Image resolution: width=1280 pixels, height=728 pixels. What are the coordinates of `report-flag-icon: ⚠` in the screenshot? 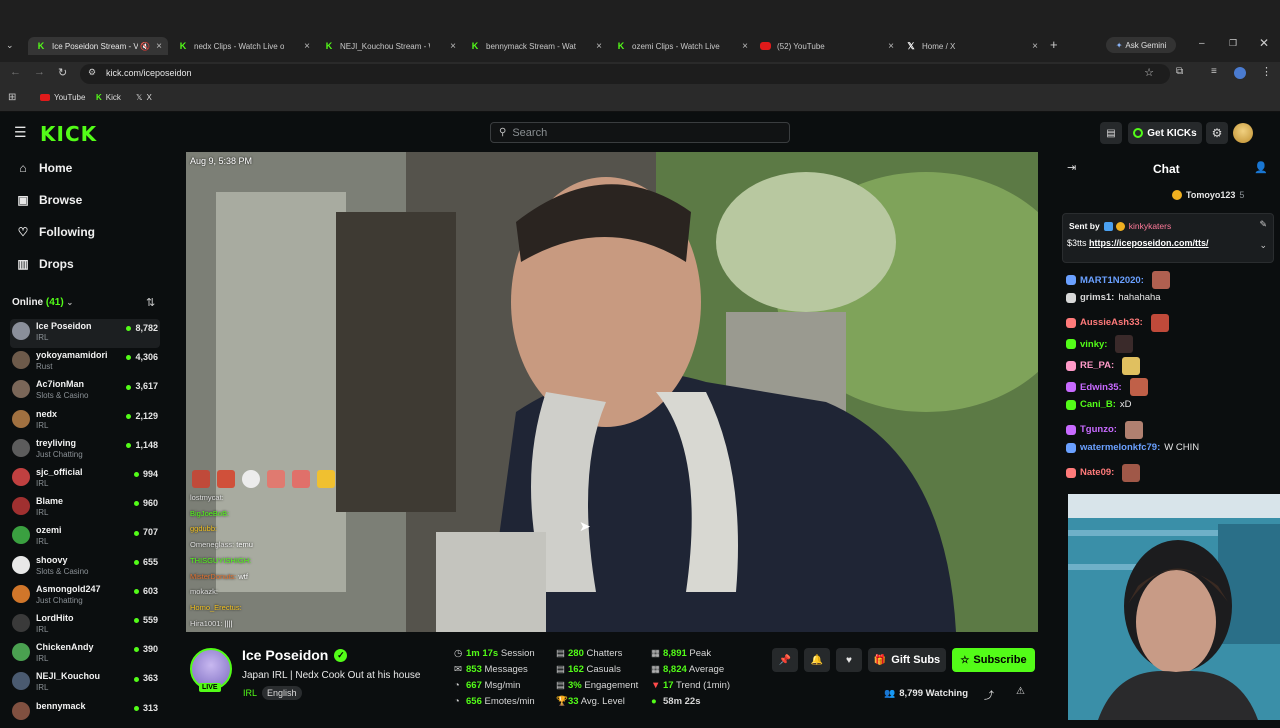 It's located at (1020, 691).